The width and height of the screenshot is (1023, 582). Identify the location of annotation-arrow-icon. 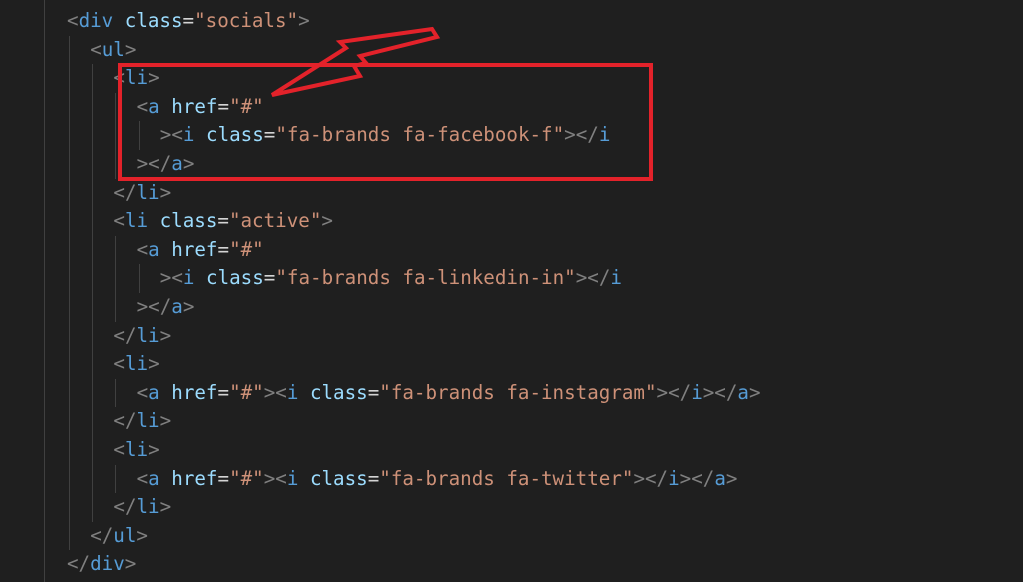
(355, 61).